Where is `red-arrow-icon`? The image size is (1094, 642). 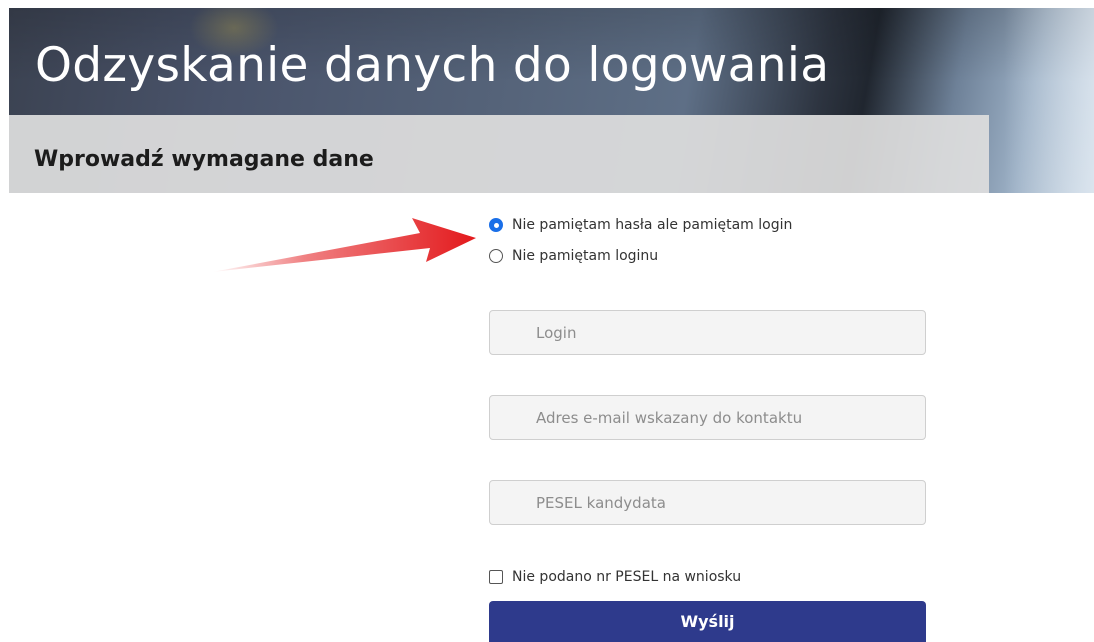
red-arrow-icon is located at coordinates (344, 245).